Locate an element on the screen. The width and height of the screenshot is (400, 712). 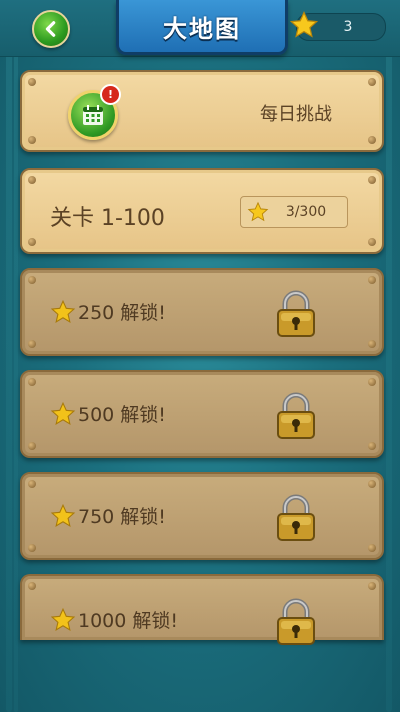
daily-challenge-panel: ! 每日挑战 is located at coordinates (202, 111).